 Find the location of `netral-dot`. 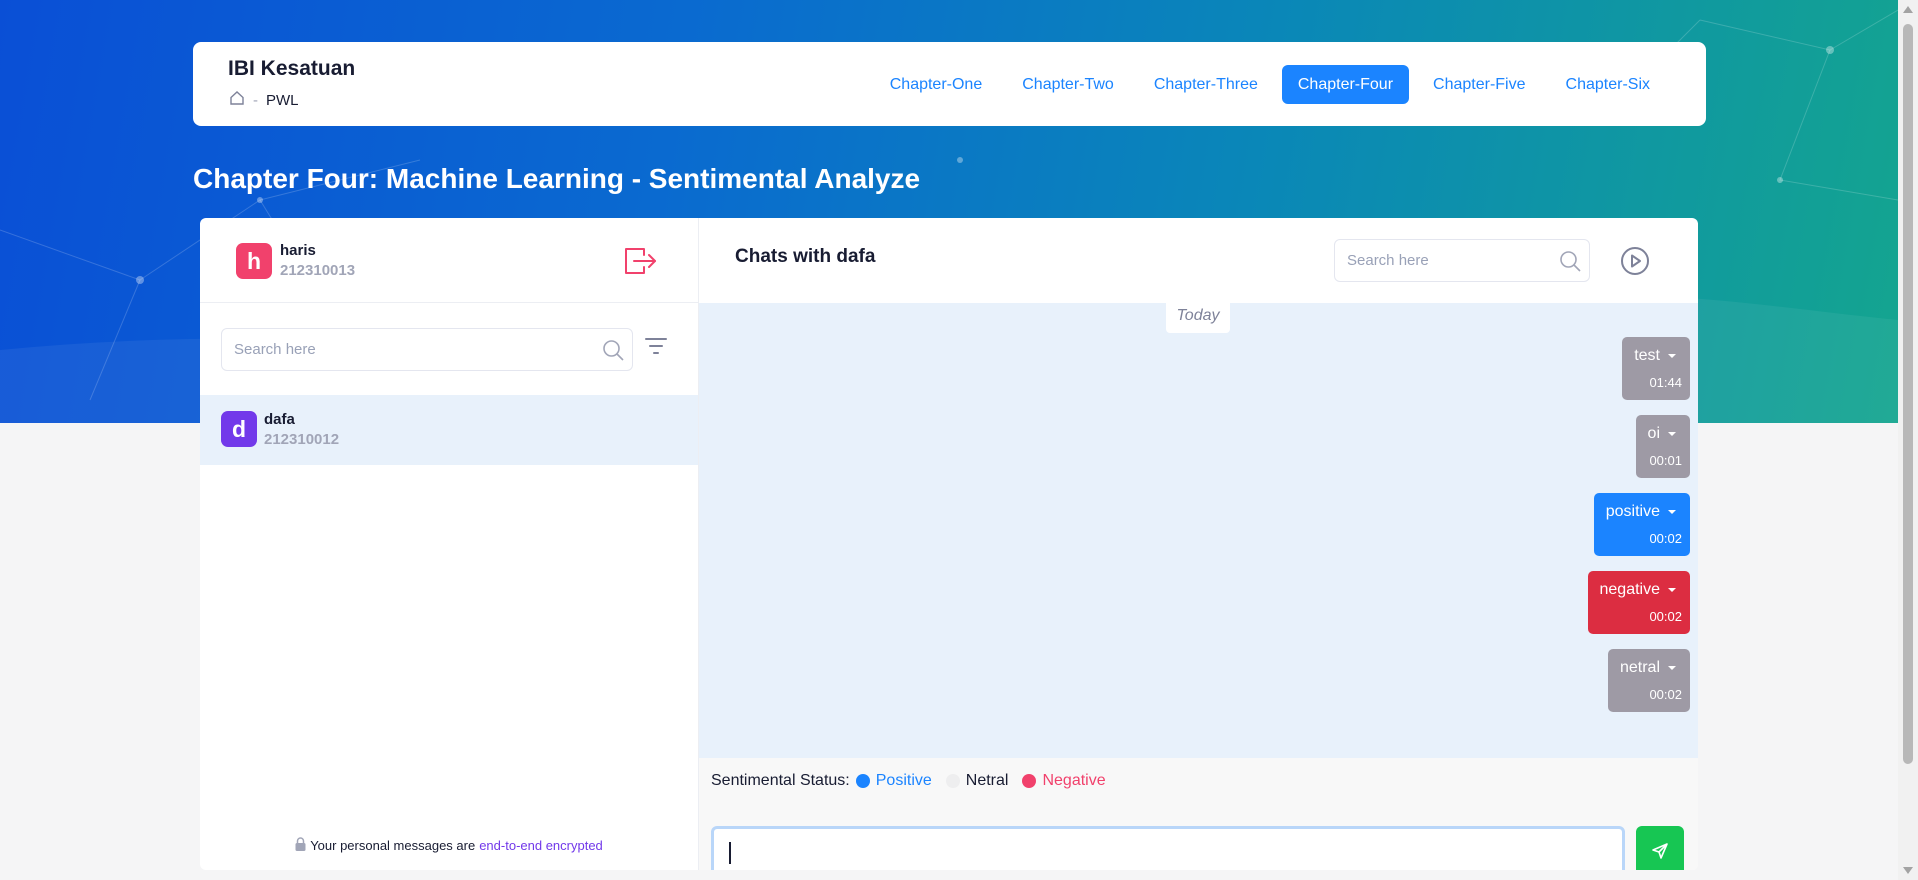

netral-dot is located at coordinates (952, 781).